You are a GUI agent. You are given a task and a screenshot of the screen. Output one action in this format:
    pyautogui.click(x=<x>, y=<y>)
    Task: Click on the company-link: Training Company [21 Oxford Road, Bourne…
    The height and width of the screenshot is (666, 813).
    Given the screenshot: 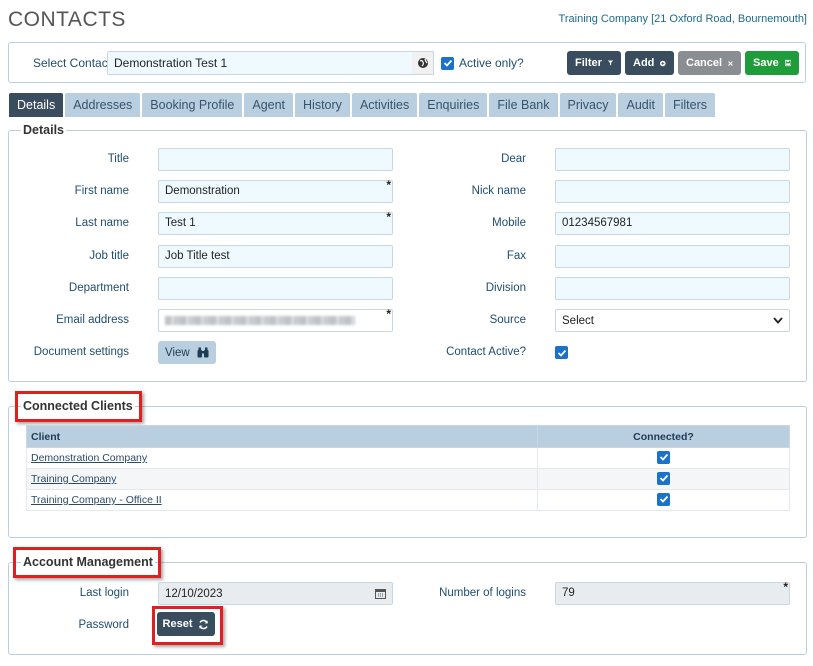 What is the action you would take?
    pyautogui.click(x=683, y=19)
    